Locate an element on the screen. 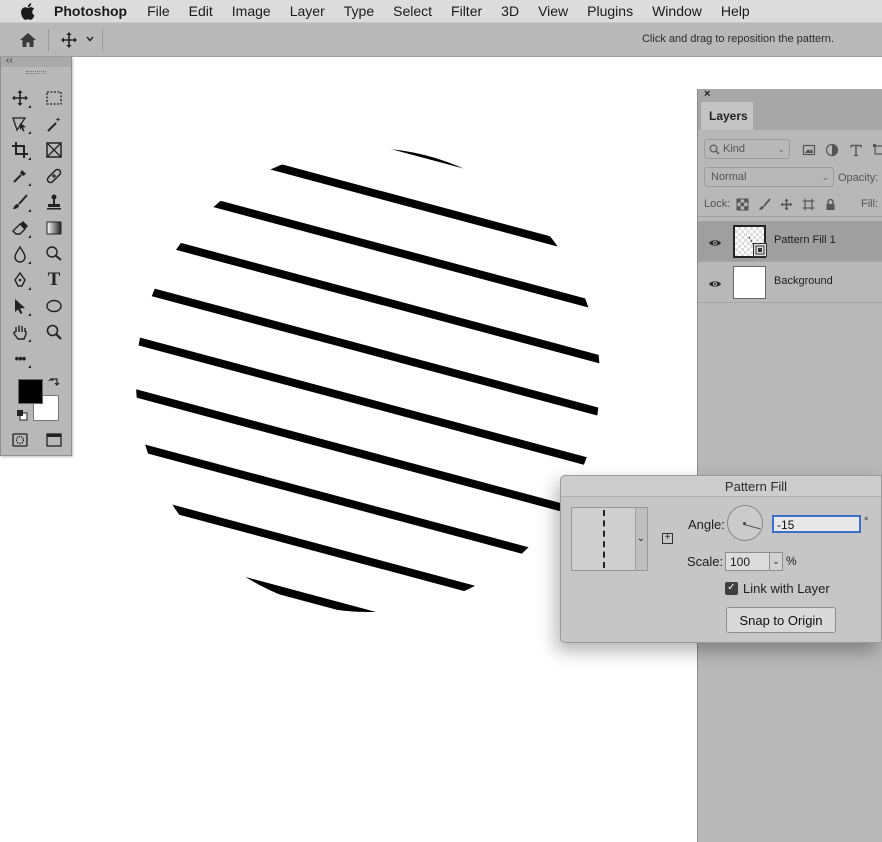 The width and height of the screenshot is (882, 842). tools-grip is located at coordinates (36, 72).